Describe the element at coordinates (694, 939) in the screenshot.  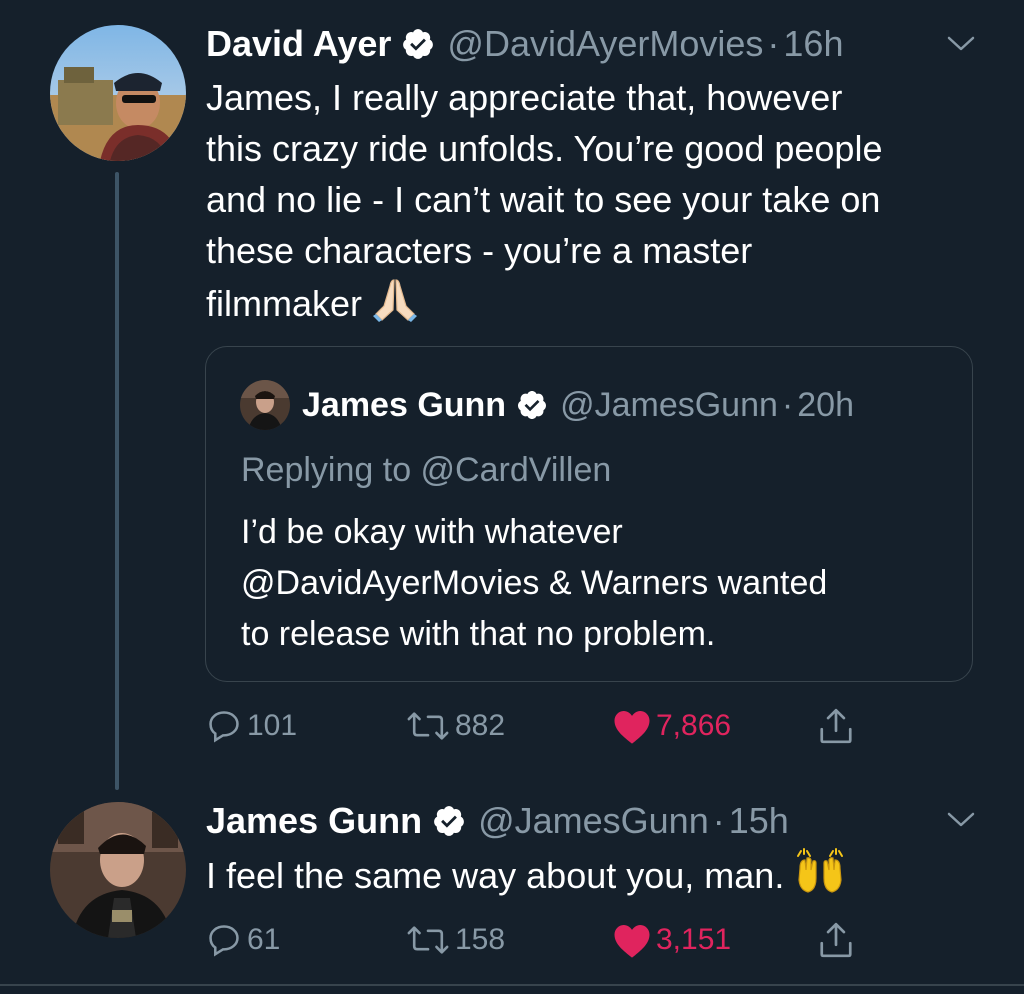
I see `like-count: 3,151` at that location.